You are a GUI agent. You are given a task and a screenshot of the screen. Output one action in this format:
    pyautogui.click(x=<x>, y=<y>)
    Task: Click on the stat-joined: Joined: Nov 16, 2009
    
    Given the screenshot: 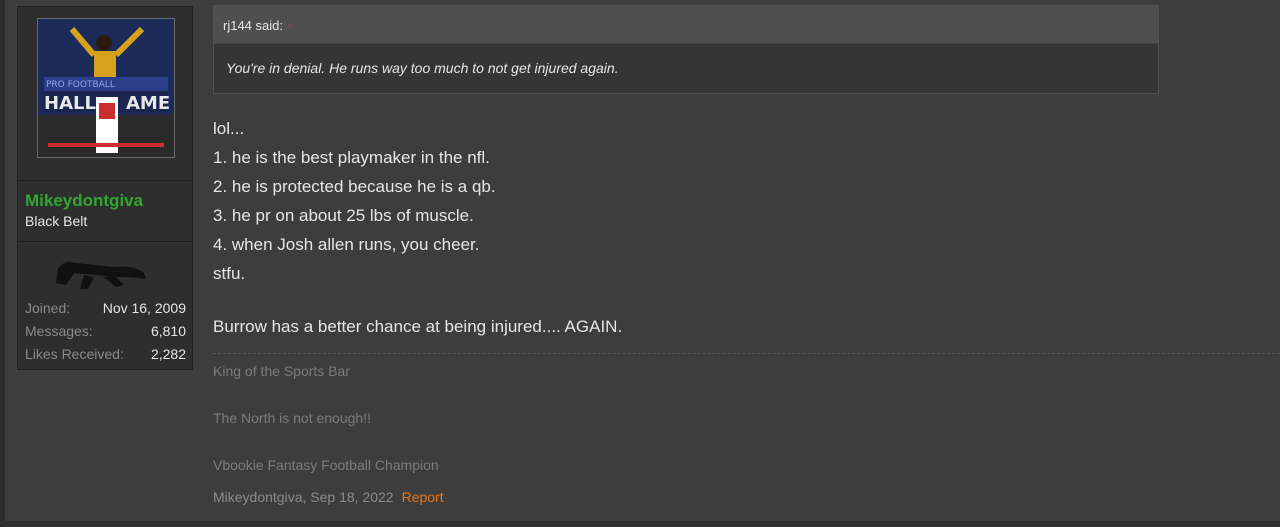 What is the action you would take?
    pyautogui.click(x=105, y=308)
    